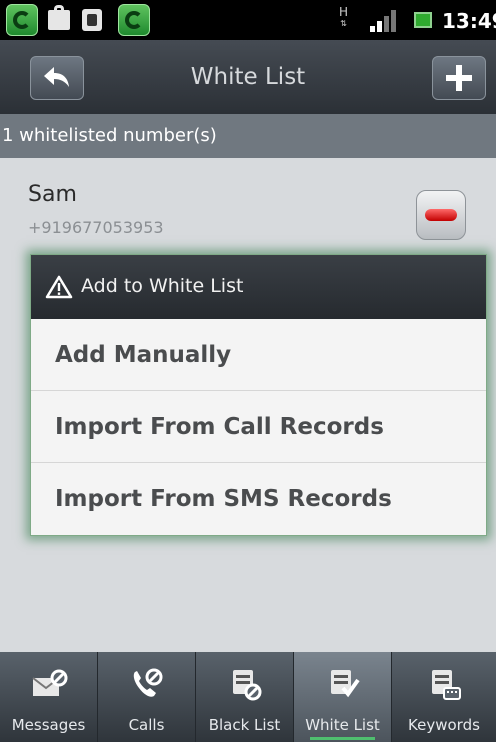  Describe the element at coordinates (446, 685) in the screenshot. I see `keywords-icon` at that location.